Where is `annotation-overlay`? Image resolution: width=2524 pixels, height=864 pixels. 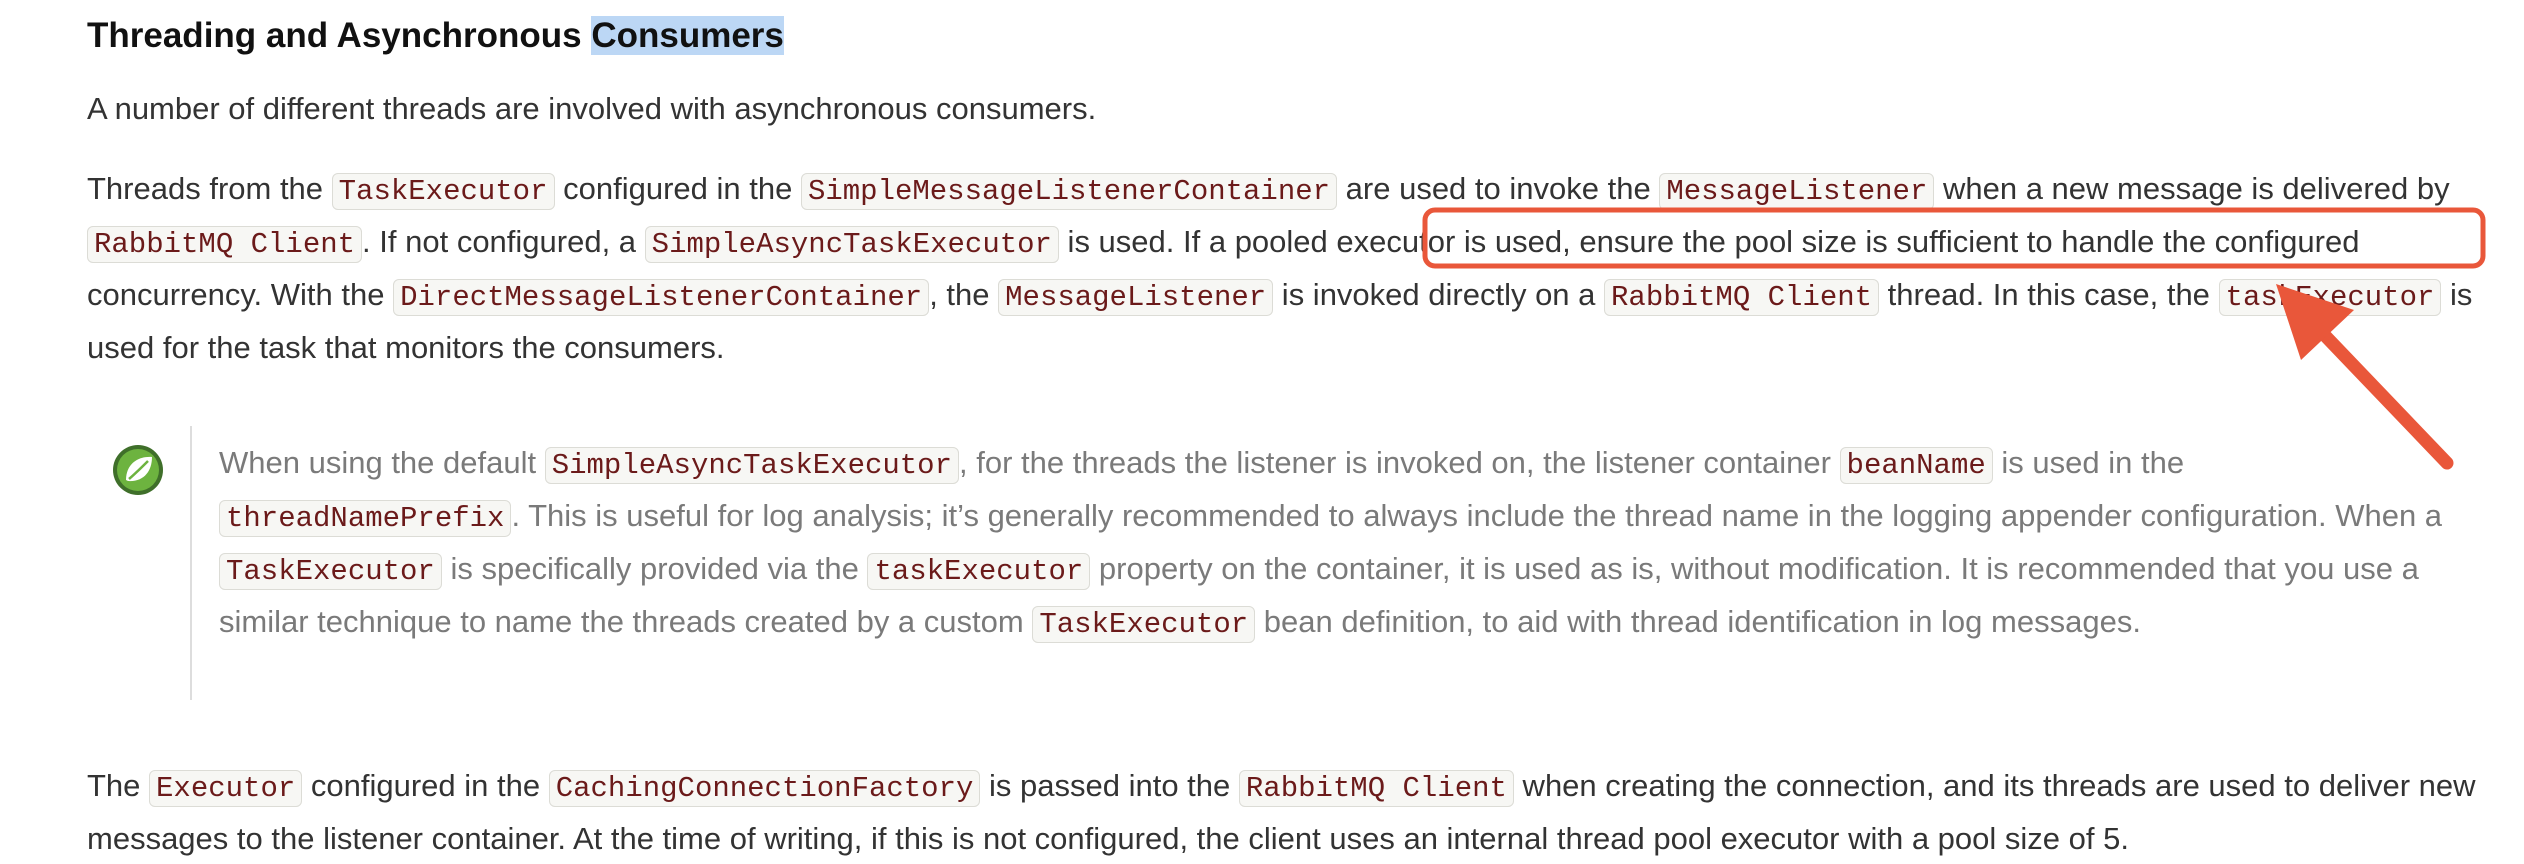 annotation-overlay is located at coordinates (1954, 338).